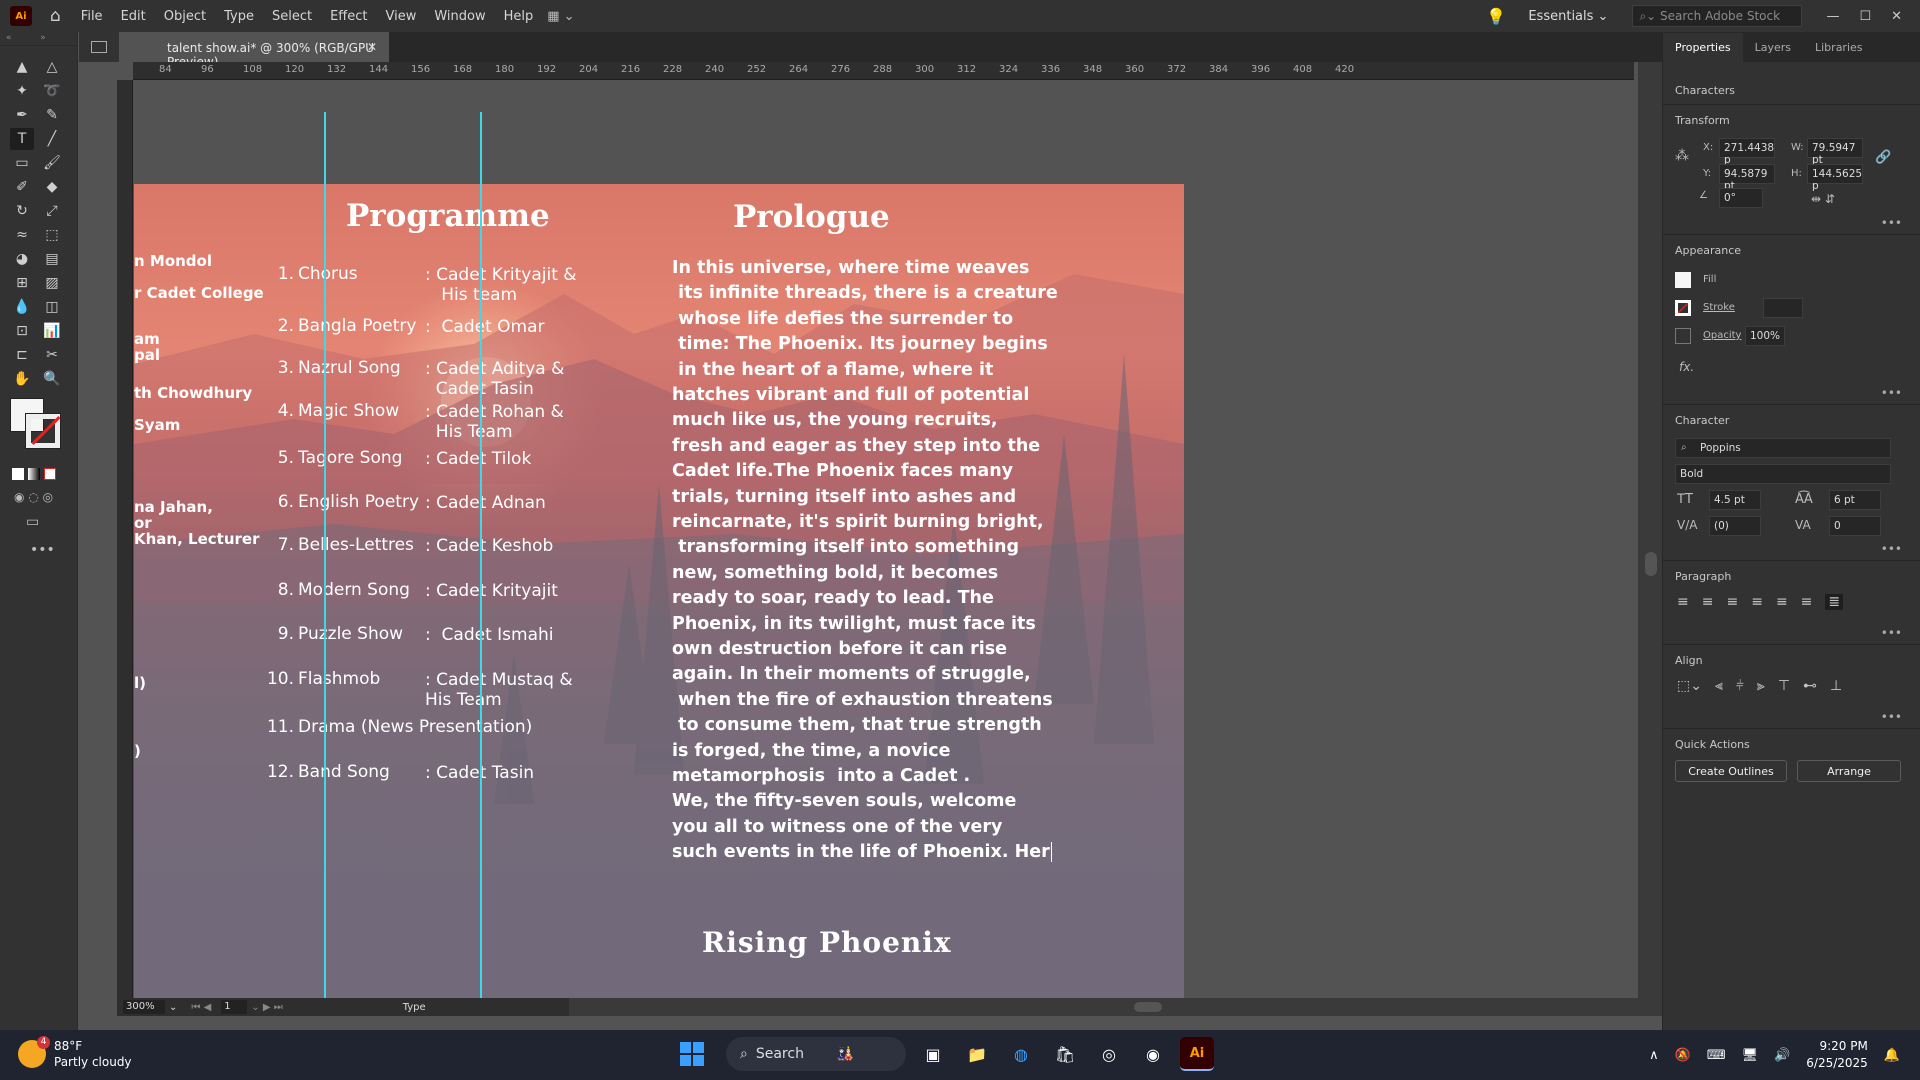 The image size is (1920, 1080). Describe the element at coordinates (22, 163) in the screenshot. I see `rectangle-tool-icon: ▭` at that location.